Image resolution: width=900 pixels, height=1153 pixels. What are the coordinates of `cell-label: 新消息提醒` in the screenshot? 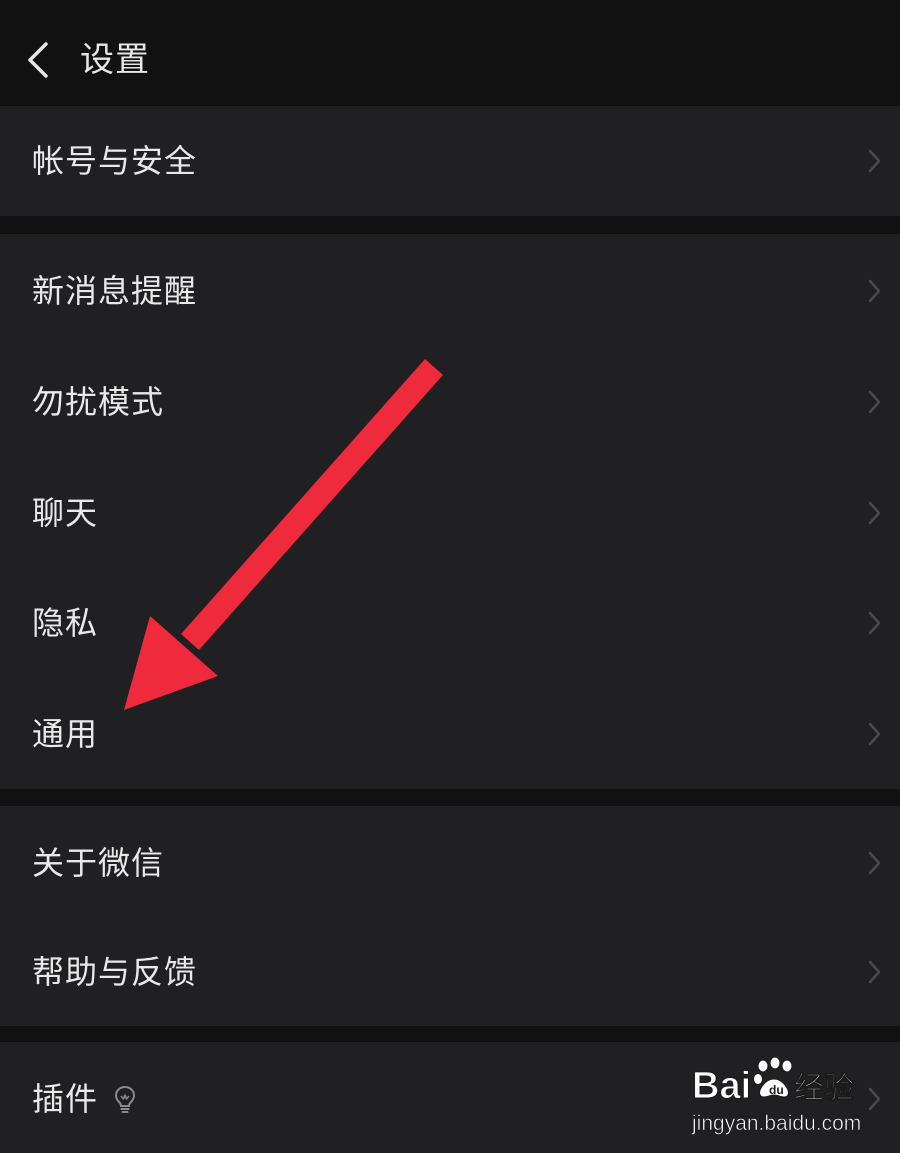 It's located at (115, 291).